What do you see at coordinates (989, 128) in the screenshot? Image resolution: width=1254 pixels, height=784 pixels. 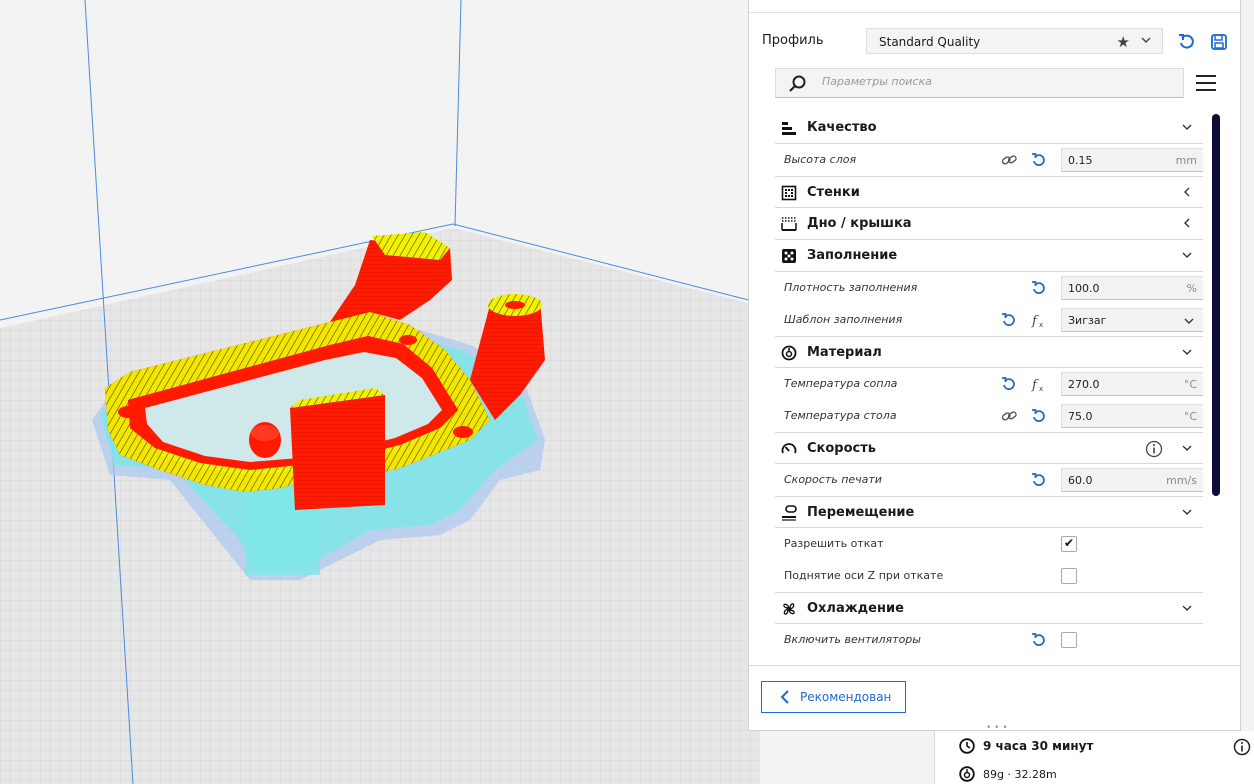 I see `category-quality: Качество` at bounding box center [989, 128].